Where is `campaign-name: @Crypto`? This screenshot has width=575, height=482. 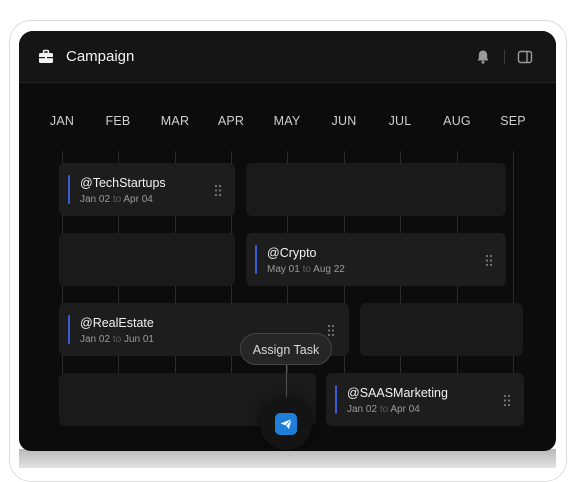
campaign-name: @Crypto is located at coordinates (292, 253).